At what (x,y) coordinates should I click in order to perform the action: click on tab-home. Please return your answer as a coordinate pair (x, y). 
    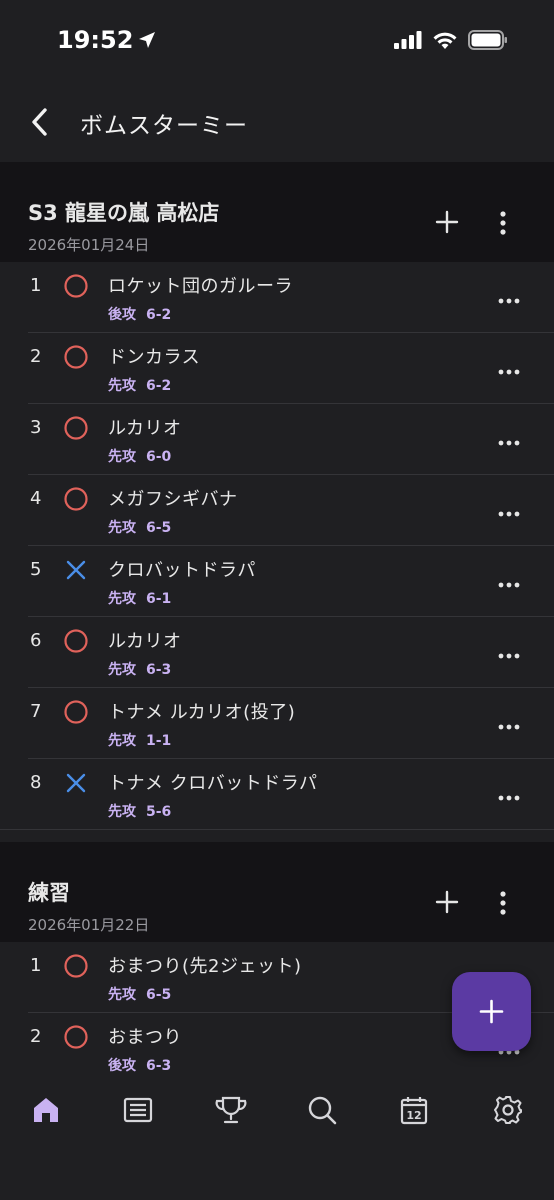
    Looking at the image, I should click on (46, 1110).